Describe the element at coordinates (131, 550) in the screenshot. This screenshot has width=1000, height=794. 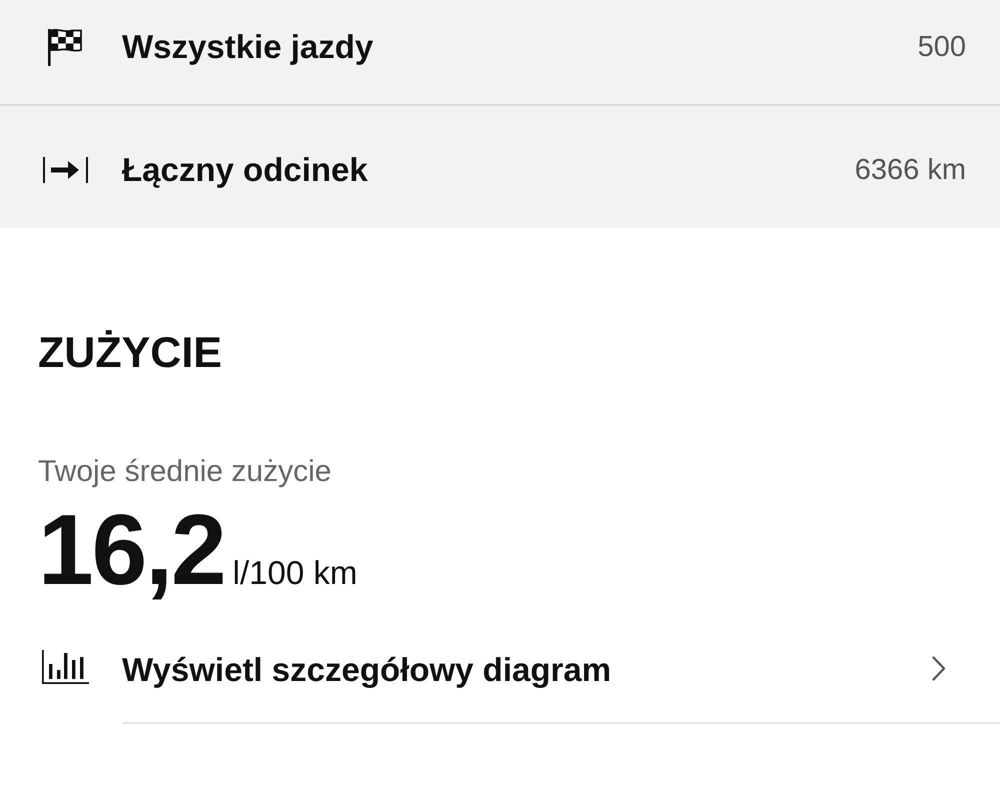
I see `consumption-value: 16,2` at that location.